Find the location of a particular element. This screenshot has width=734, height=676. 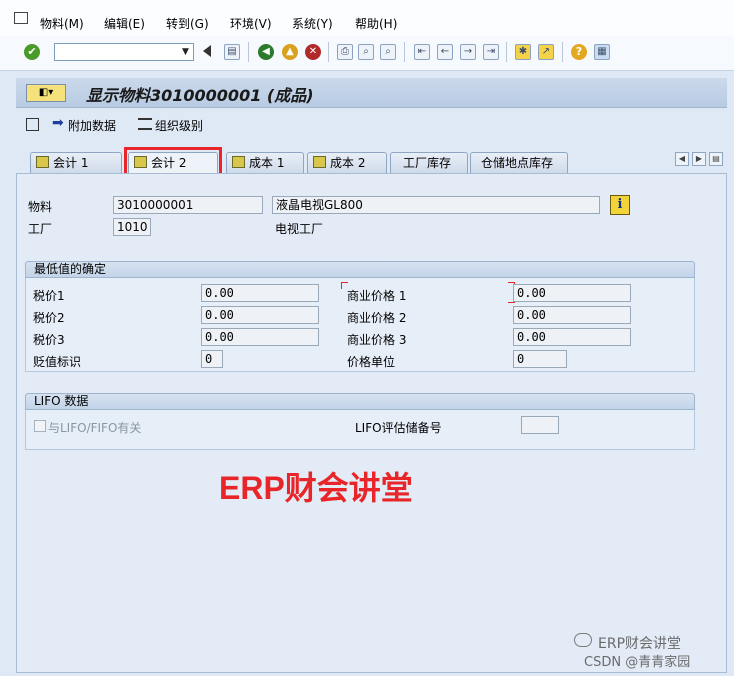

material-description-field: 液晶电视GL800 is located at coordinates (436, 205).